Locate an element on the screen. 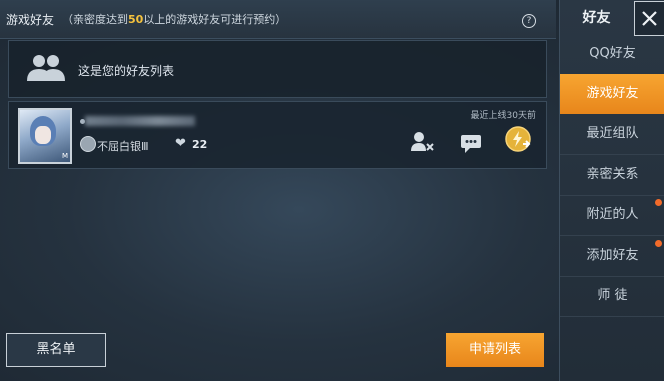 The height and width of the screenshot is (381, 664). note-highlight: 50 is located at coordinates (136, 19).